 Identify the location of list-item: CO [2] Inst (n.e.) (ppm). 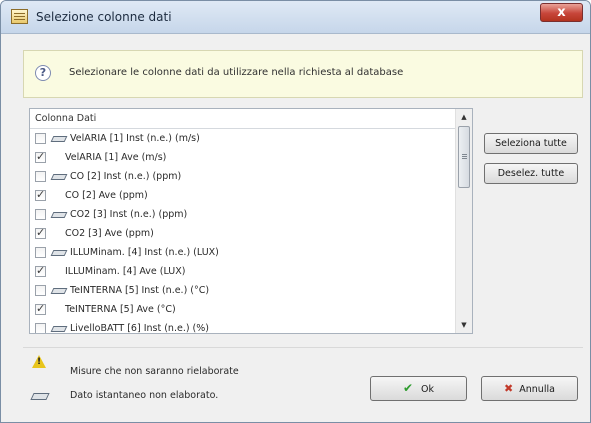
(242, 177).